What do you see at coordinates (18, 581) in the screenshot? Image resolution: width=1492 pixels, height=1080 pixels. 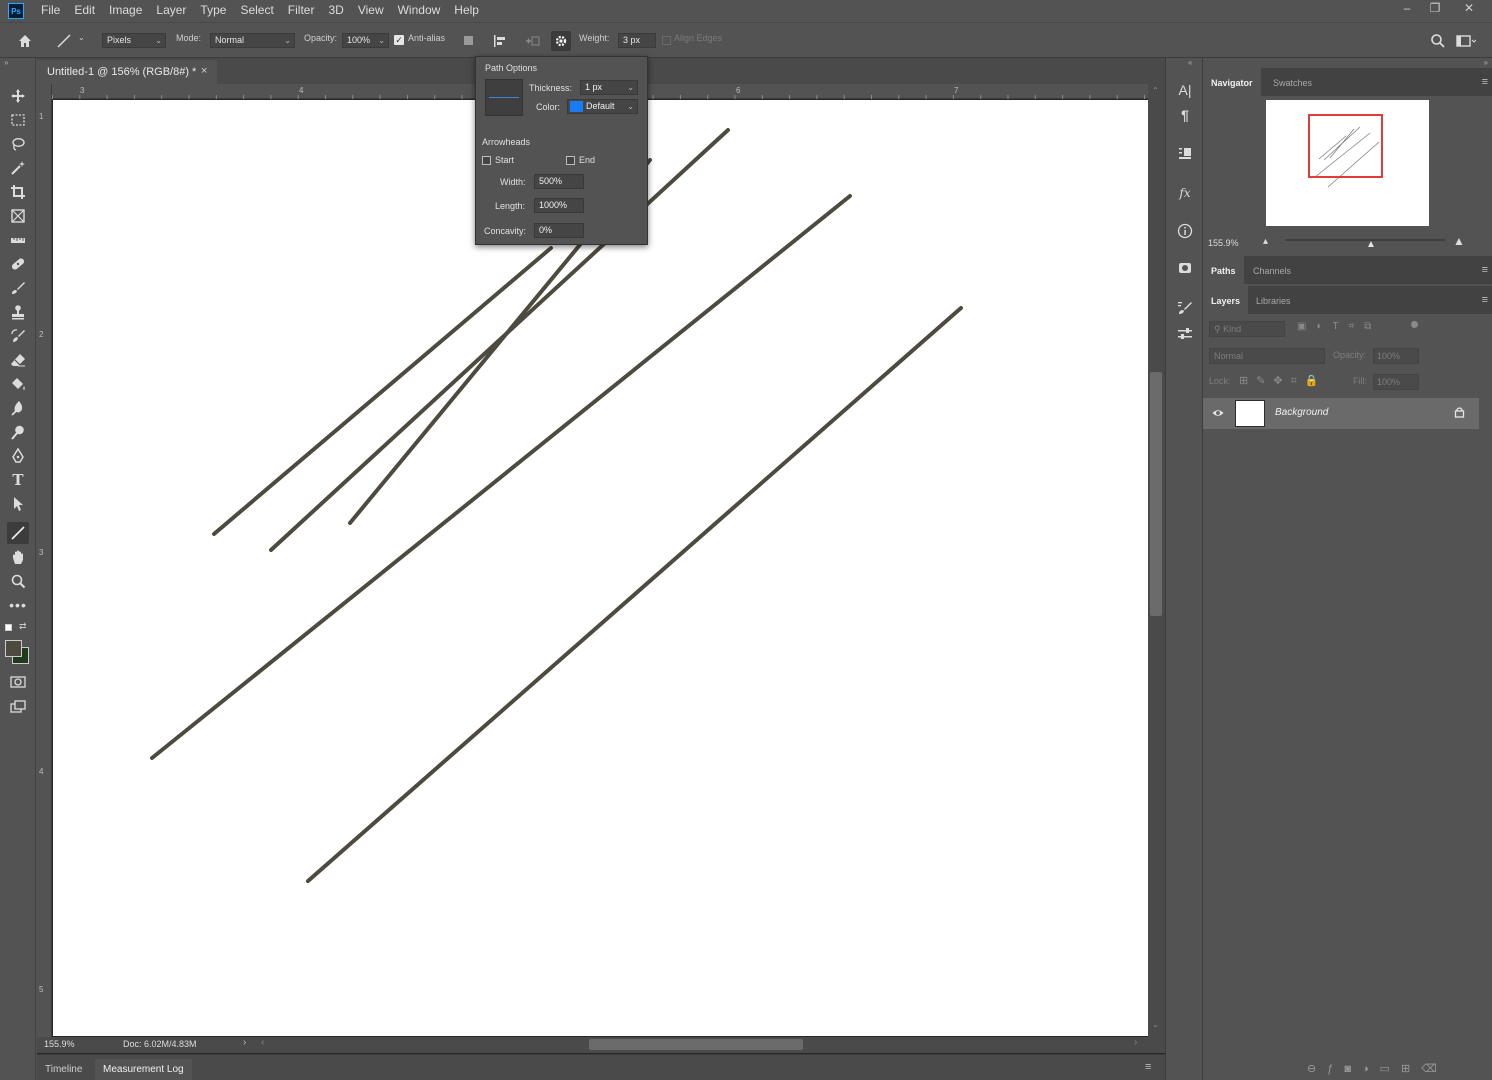 I see `zoom-tool-icon` at bounding box center [18, 581].